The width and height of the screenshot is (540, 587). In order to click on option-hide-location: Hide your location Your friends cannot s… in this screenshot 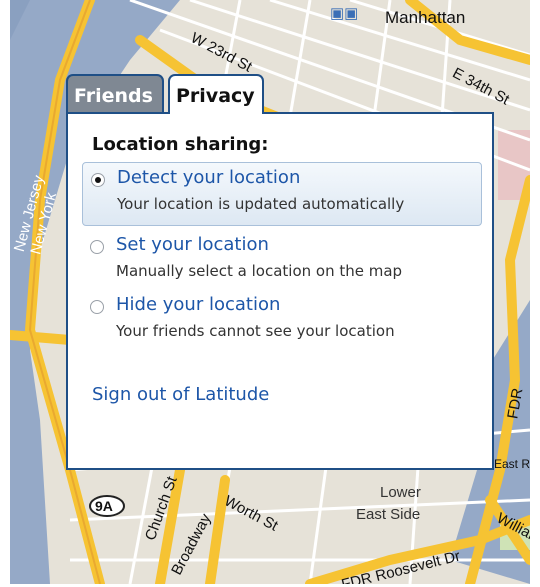, I will do `click(282, 322)`.